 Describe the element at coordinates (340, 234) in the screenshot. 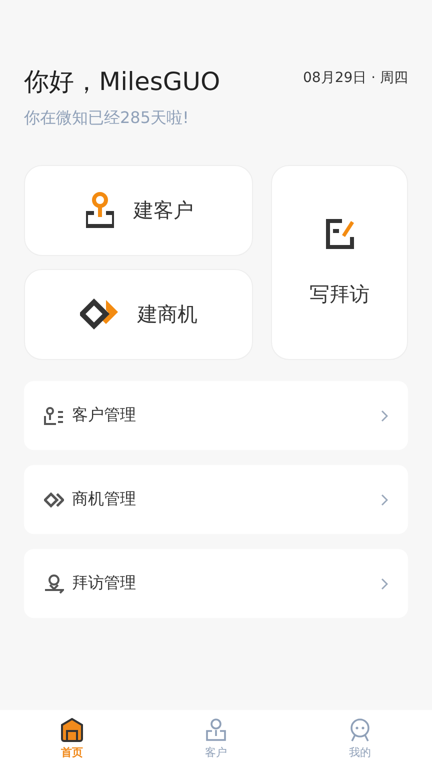

I see `edit-icon` at that location.